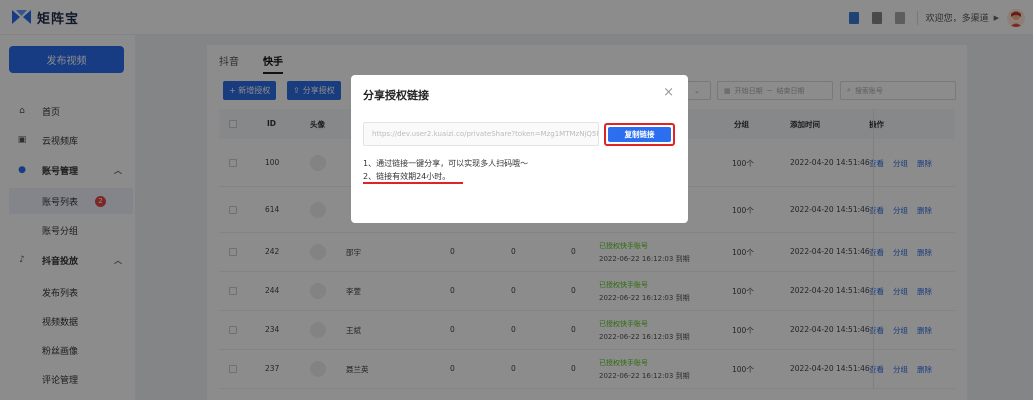 The width and height of the screenshot is (1033, 400). What do you see at coordinates (413, 183) in the screenshot?
I see `highlight-underline` at bounding box center [413, 183].